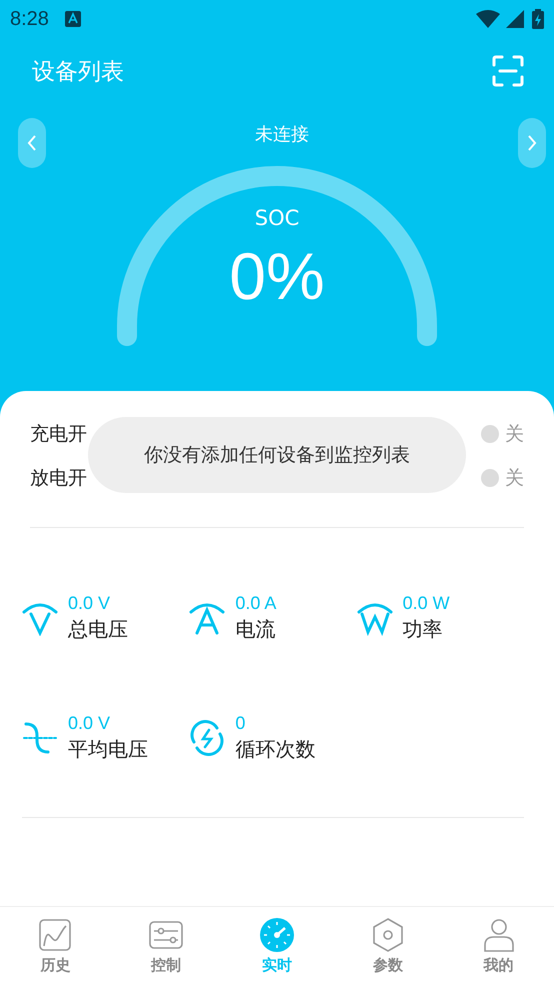 This screenshot has height=985, width=554. I want to click on battery-icon, so click(538, 19).